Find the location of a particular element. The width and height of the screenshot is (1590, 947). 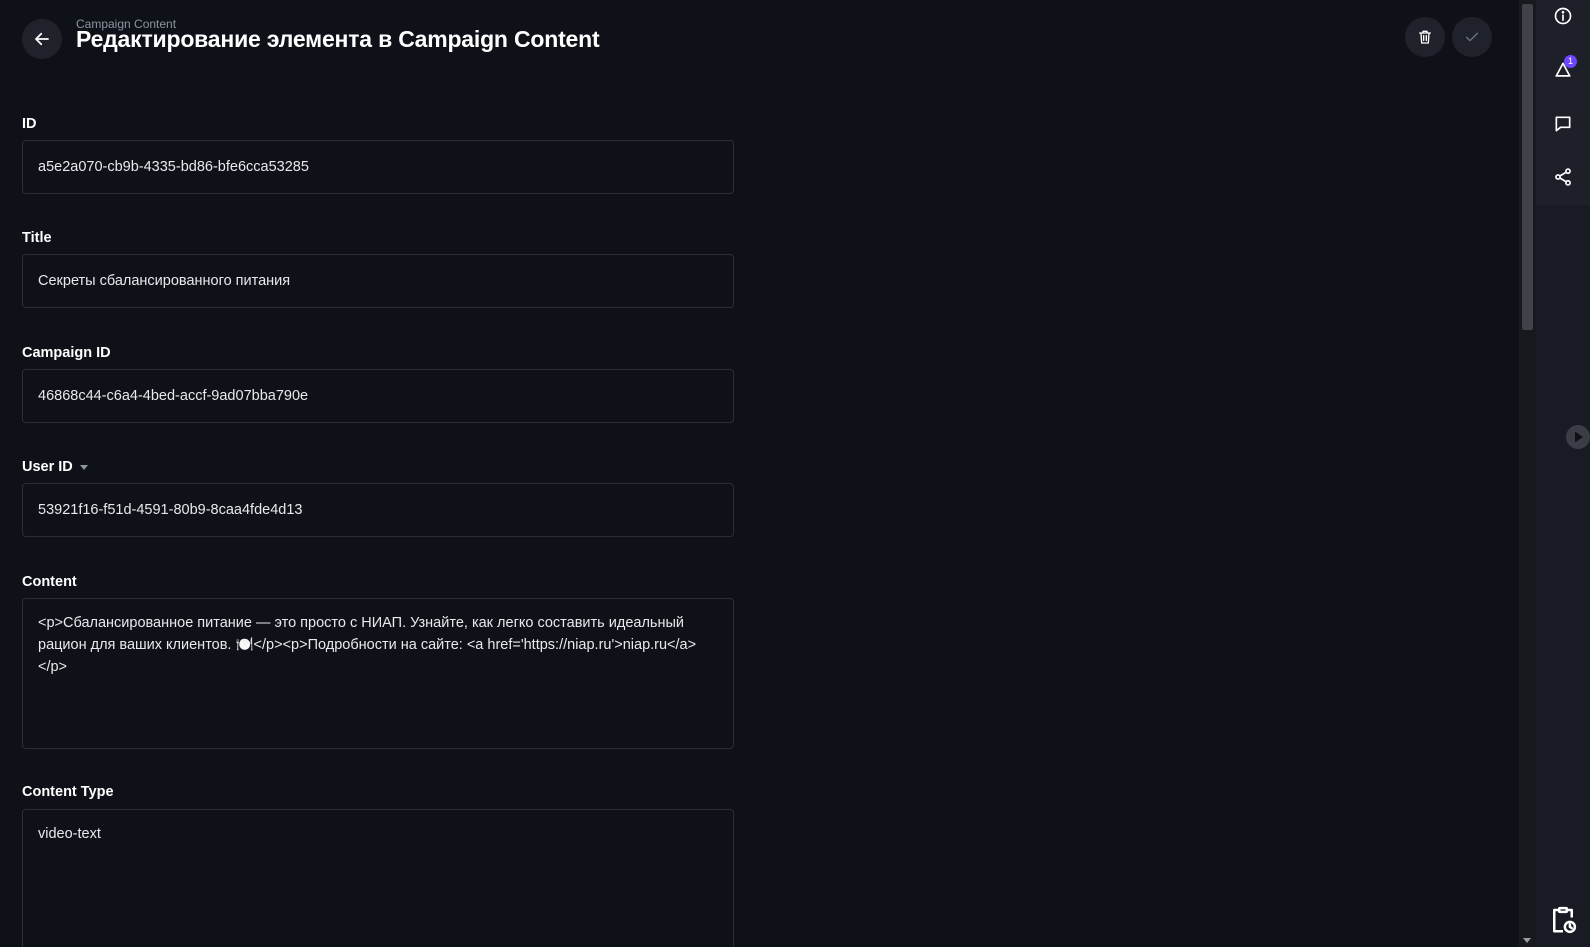

scrollbar is located at coordinates (1527, 473).